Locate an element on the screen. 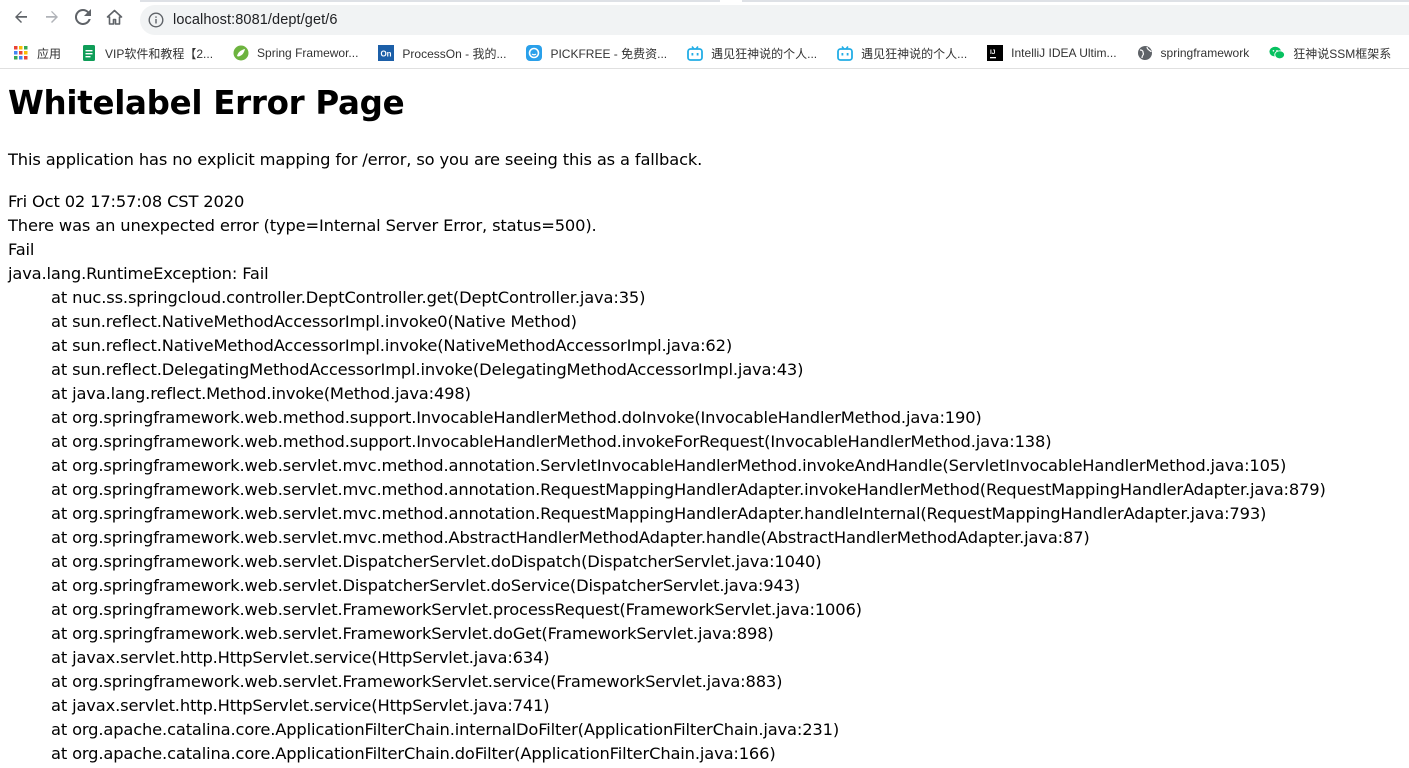  pickfree-icon is located at coordinates (534, 53).